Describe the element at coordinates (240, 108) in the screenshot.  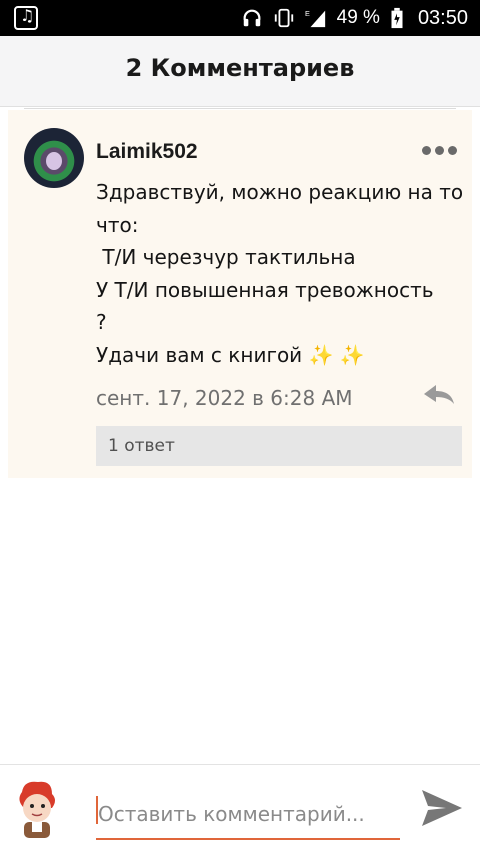
I see `divider` at that location.